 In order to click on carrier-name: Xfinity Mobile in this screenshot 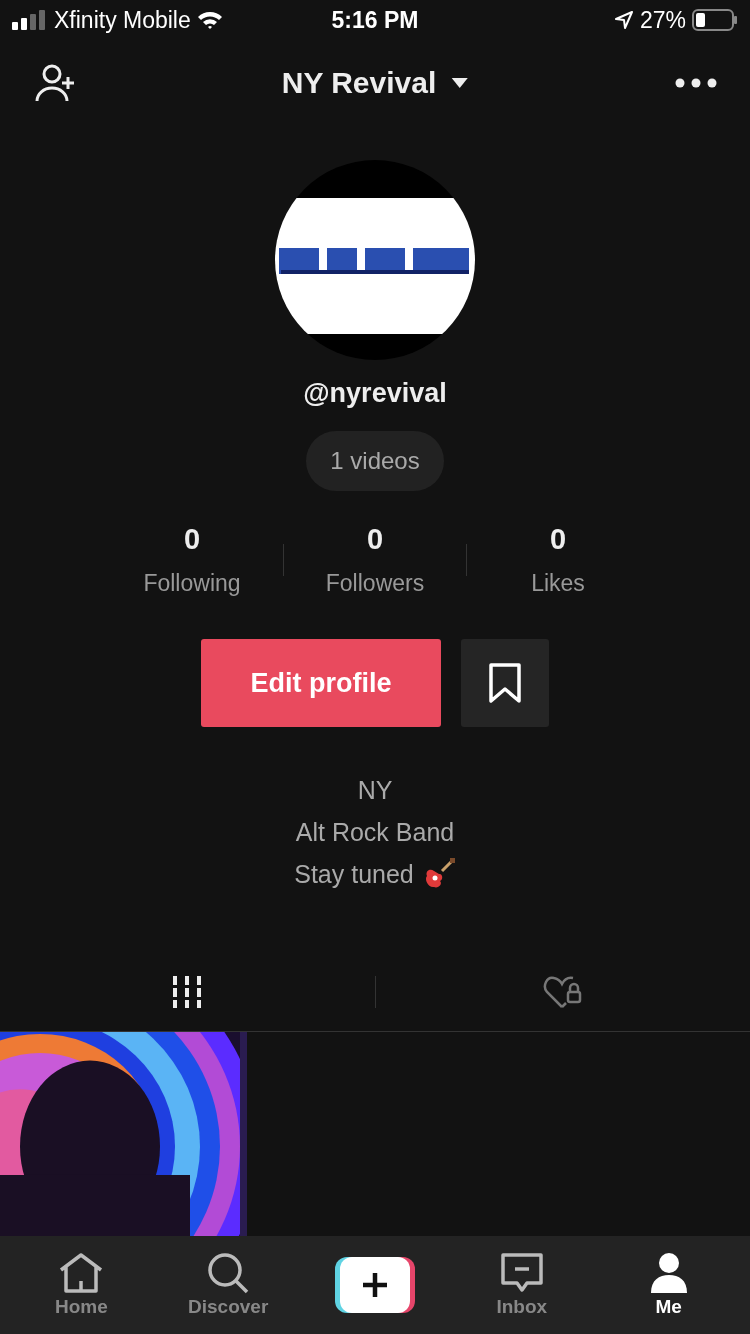, I will do `click(122, 20)`.